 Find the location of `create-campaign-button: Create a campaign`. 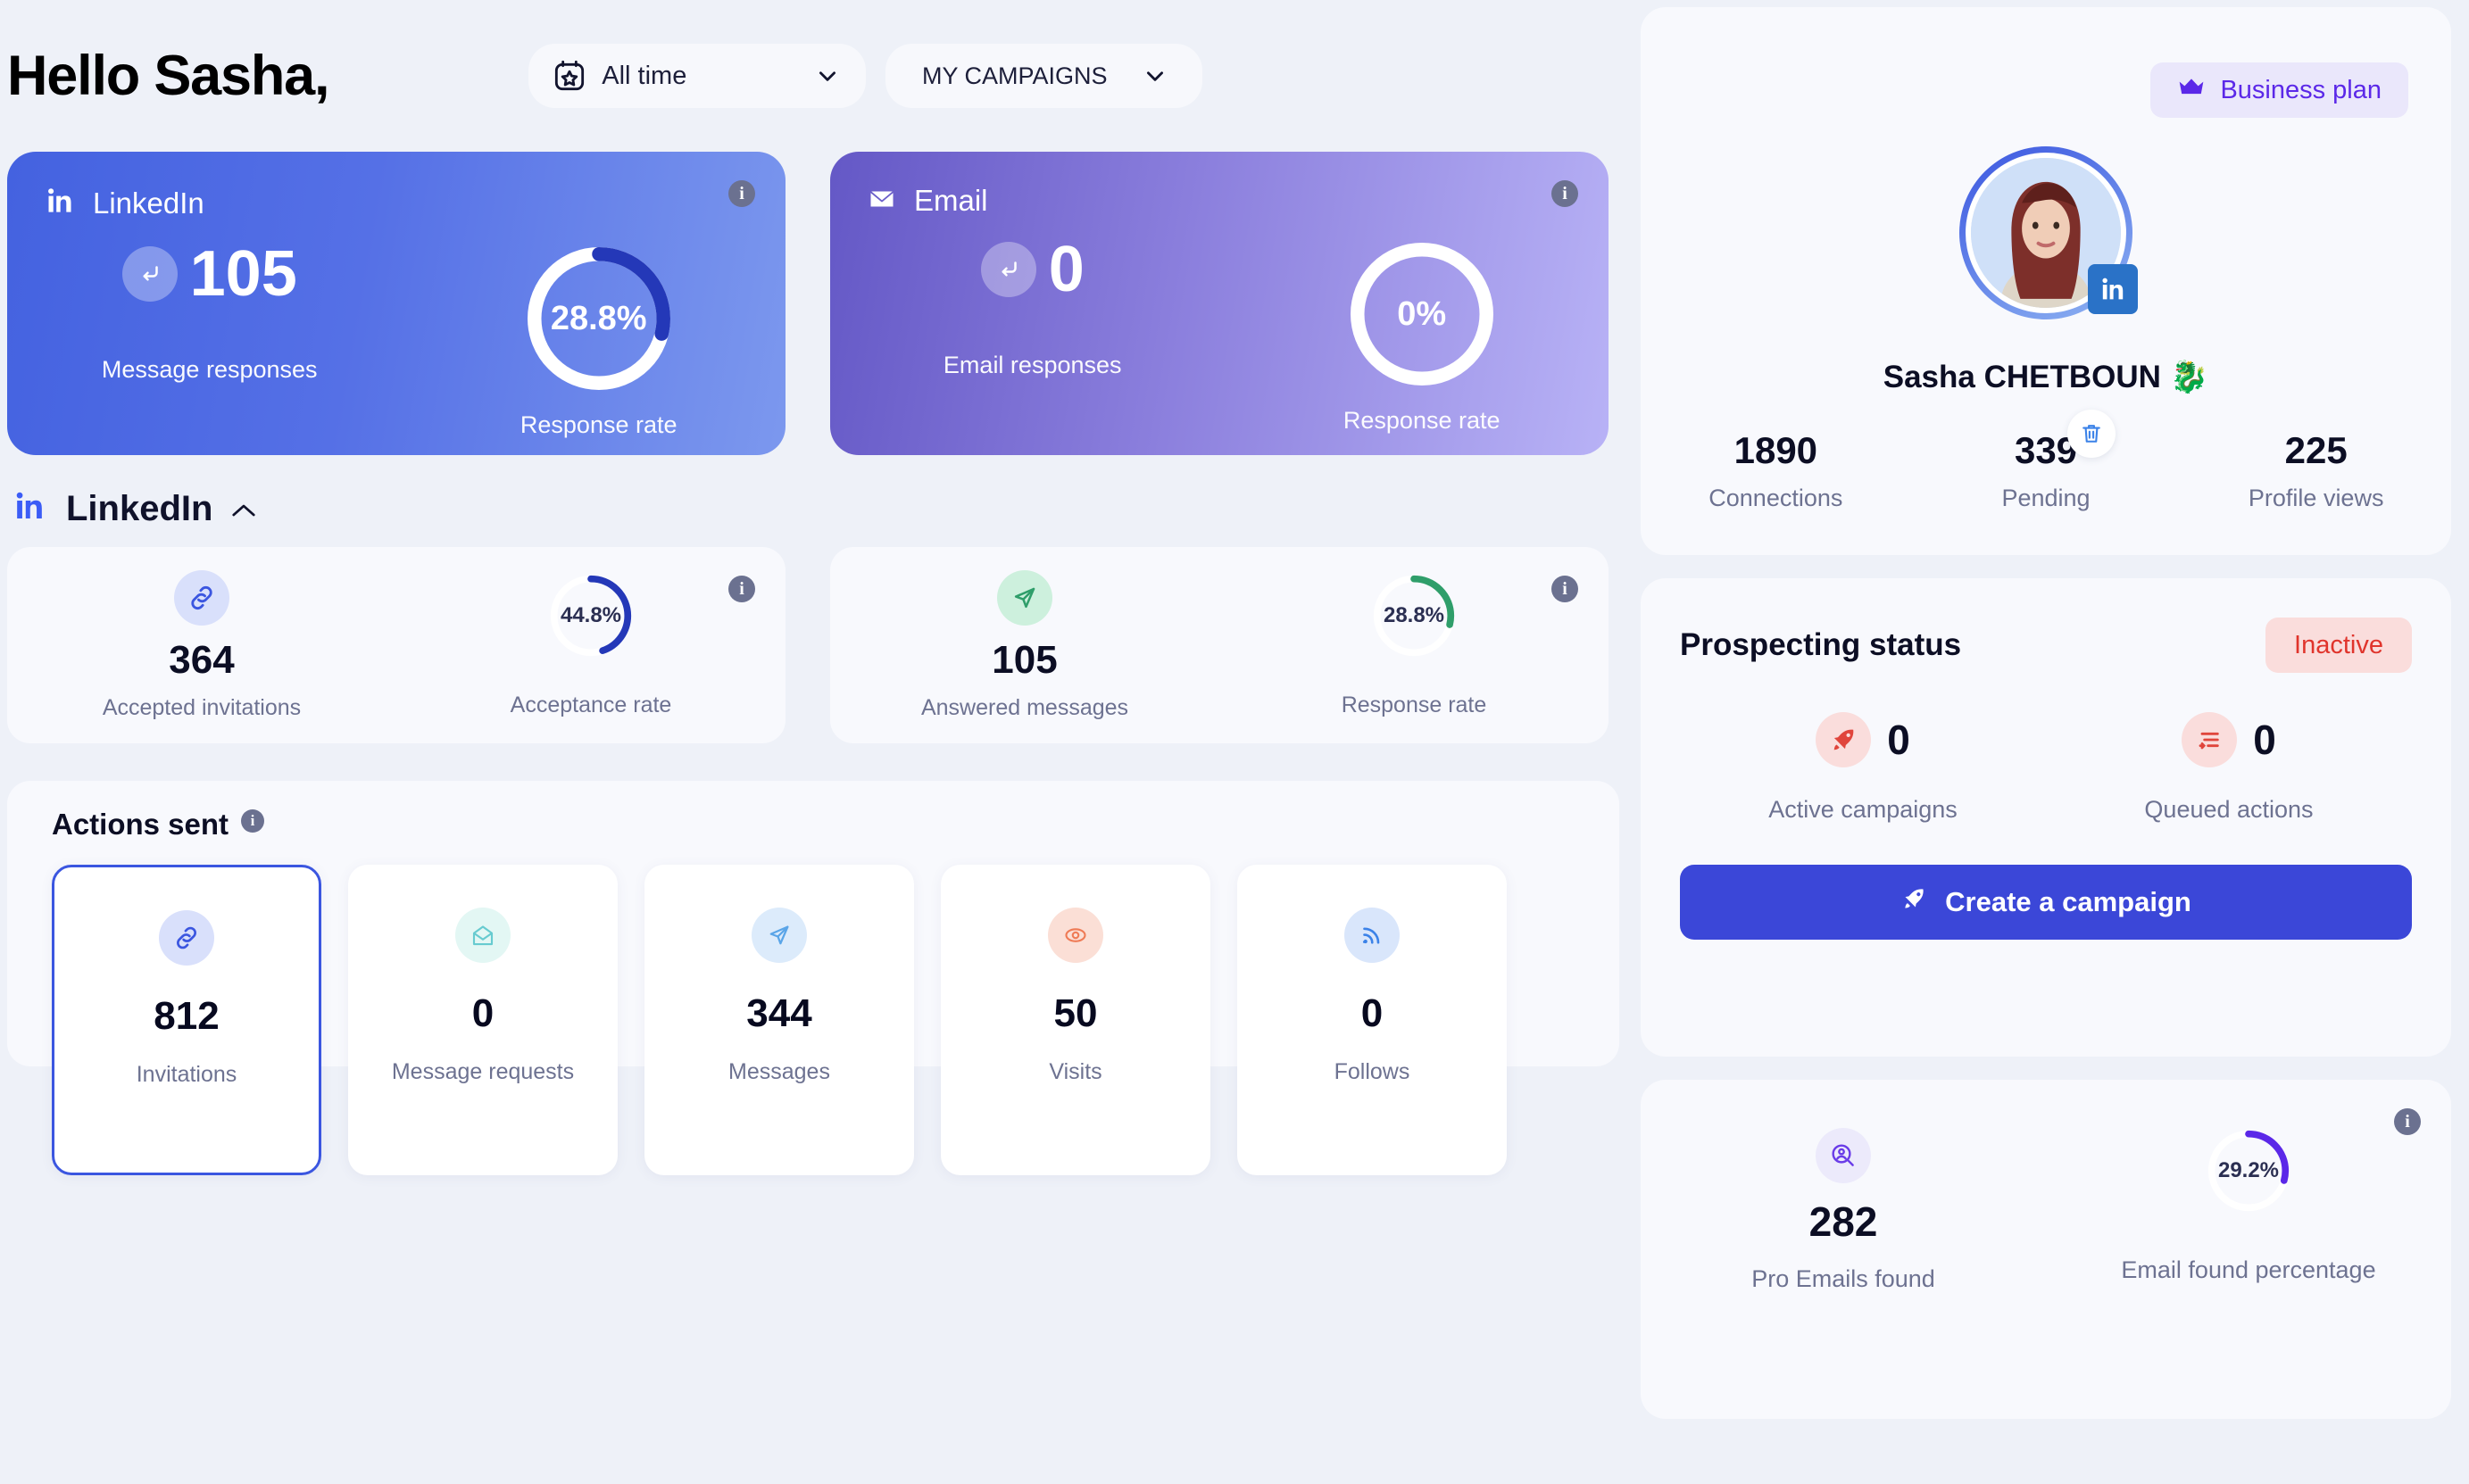

create-campaign-button: Create a campaign is located at coordinates (2046, 902).